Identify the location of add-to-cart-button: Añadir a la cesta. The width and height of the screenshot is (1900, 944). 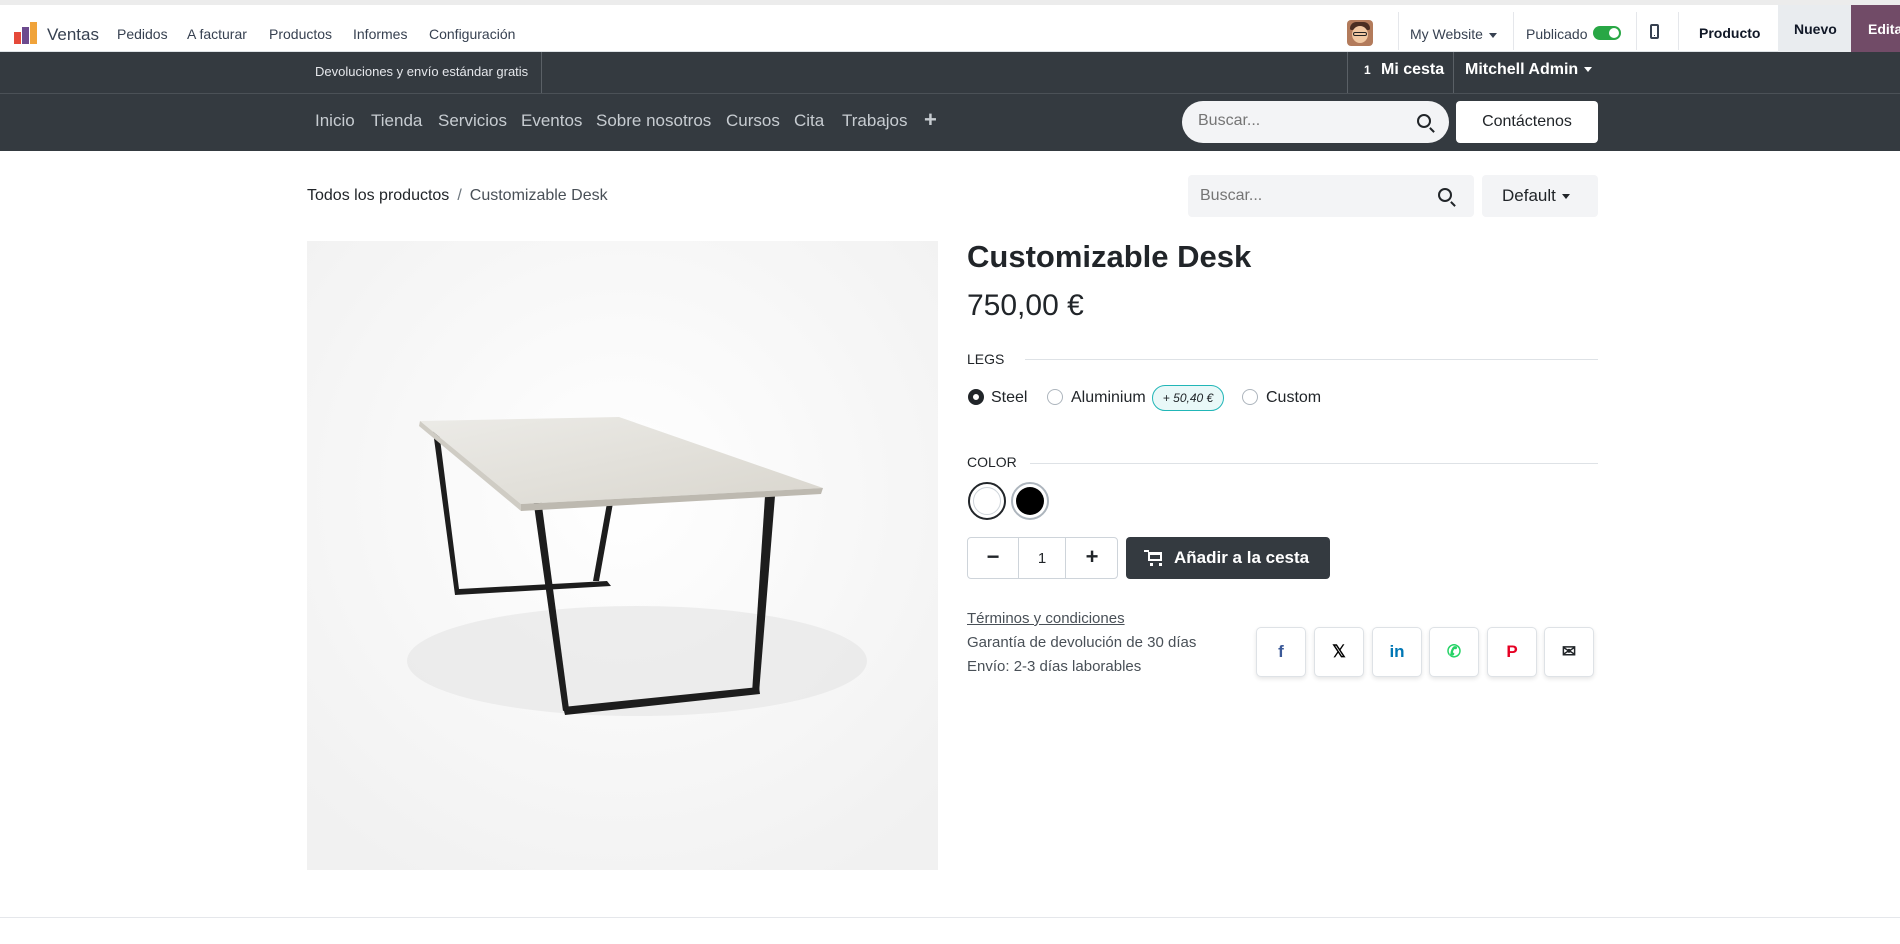
(1228, 558).